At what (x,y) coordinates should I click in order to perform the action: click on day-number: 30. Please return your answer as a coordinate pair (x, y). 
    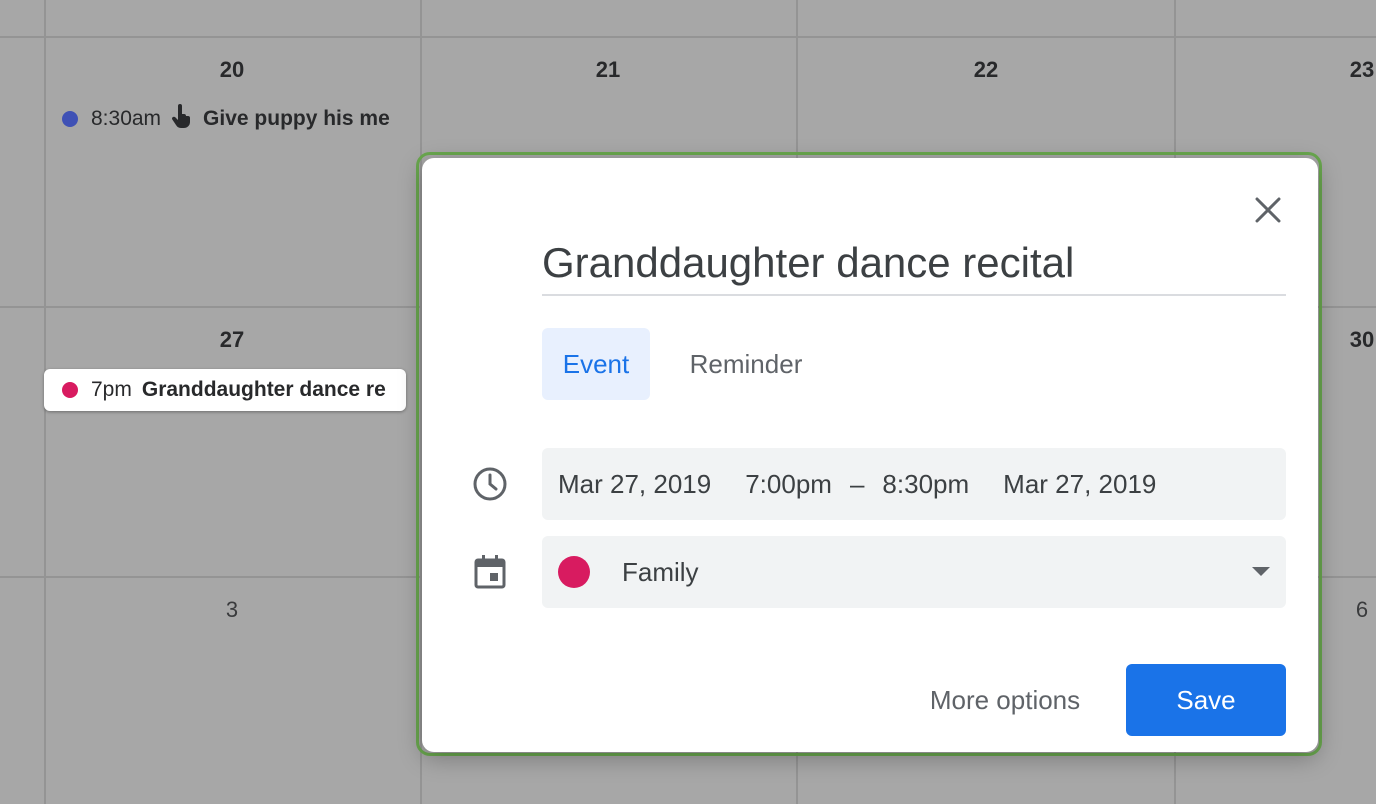
    Looking at the image, I should click on (1354, 340).